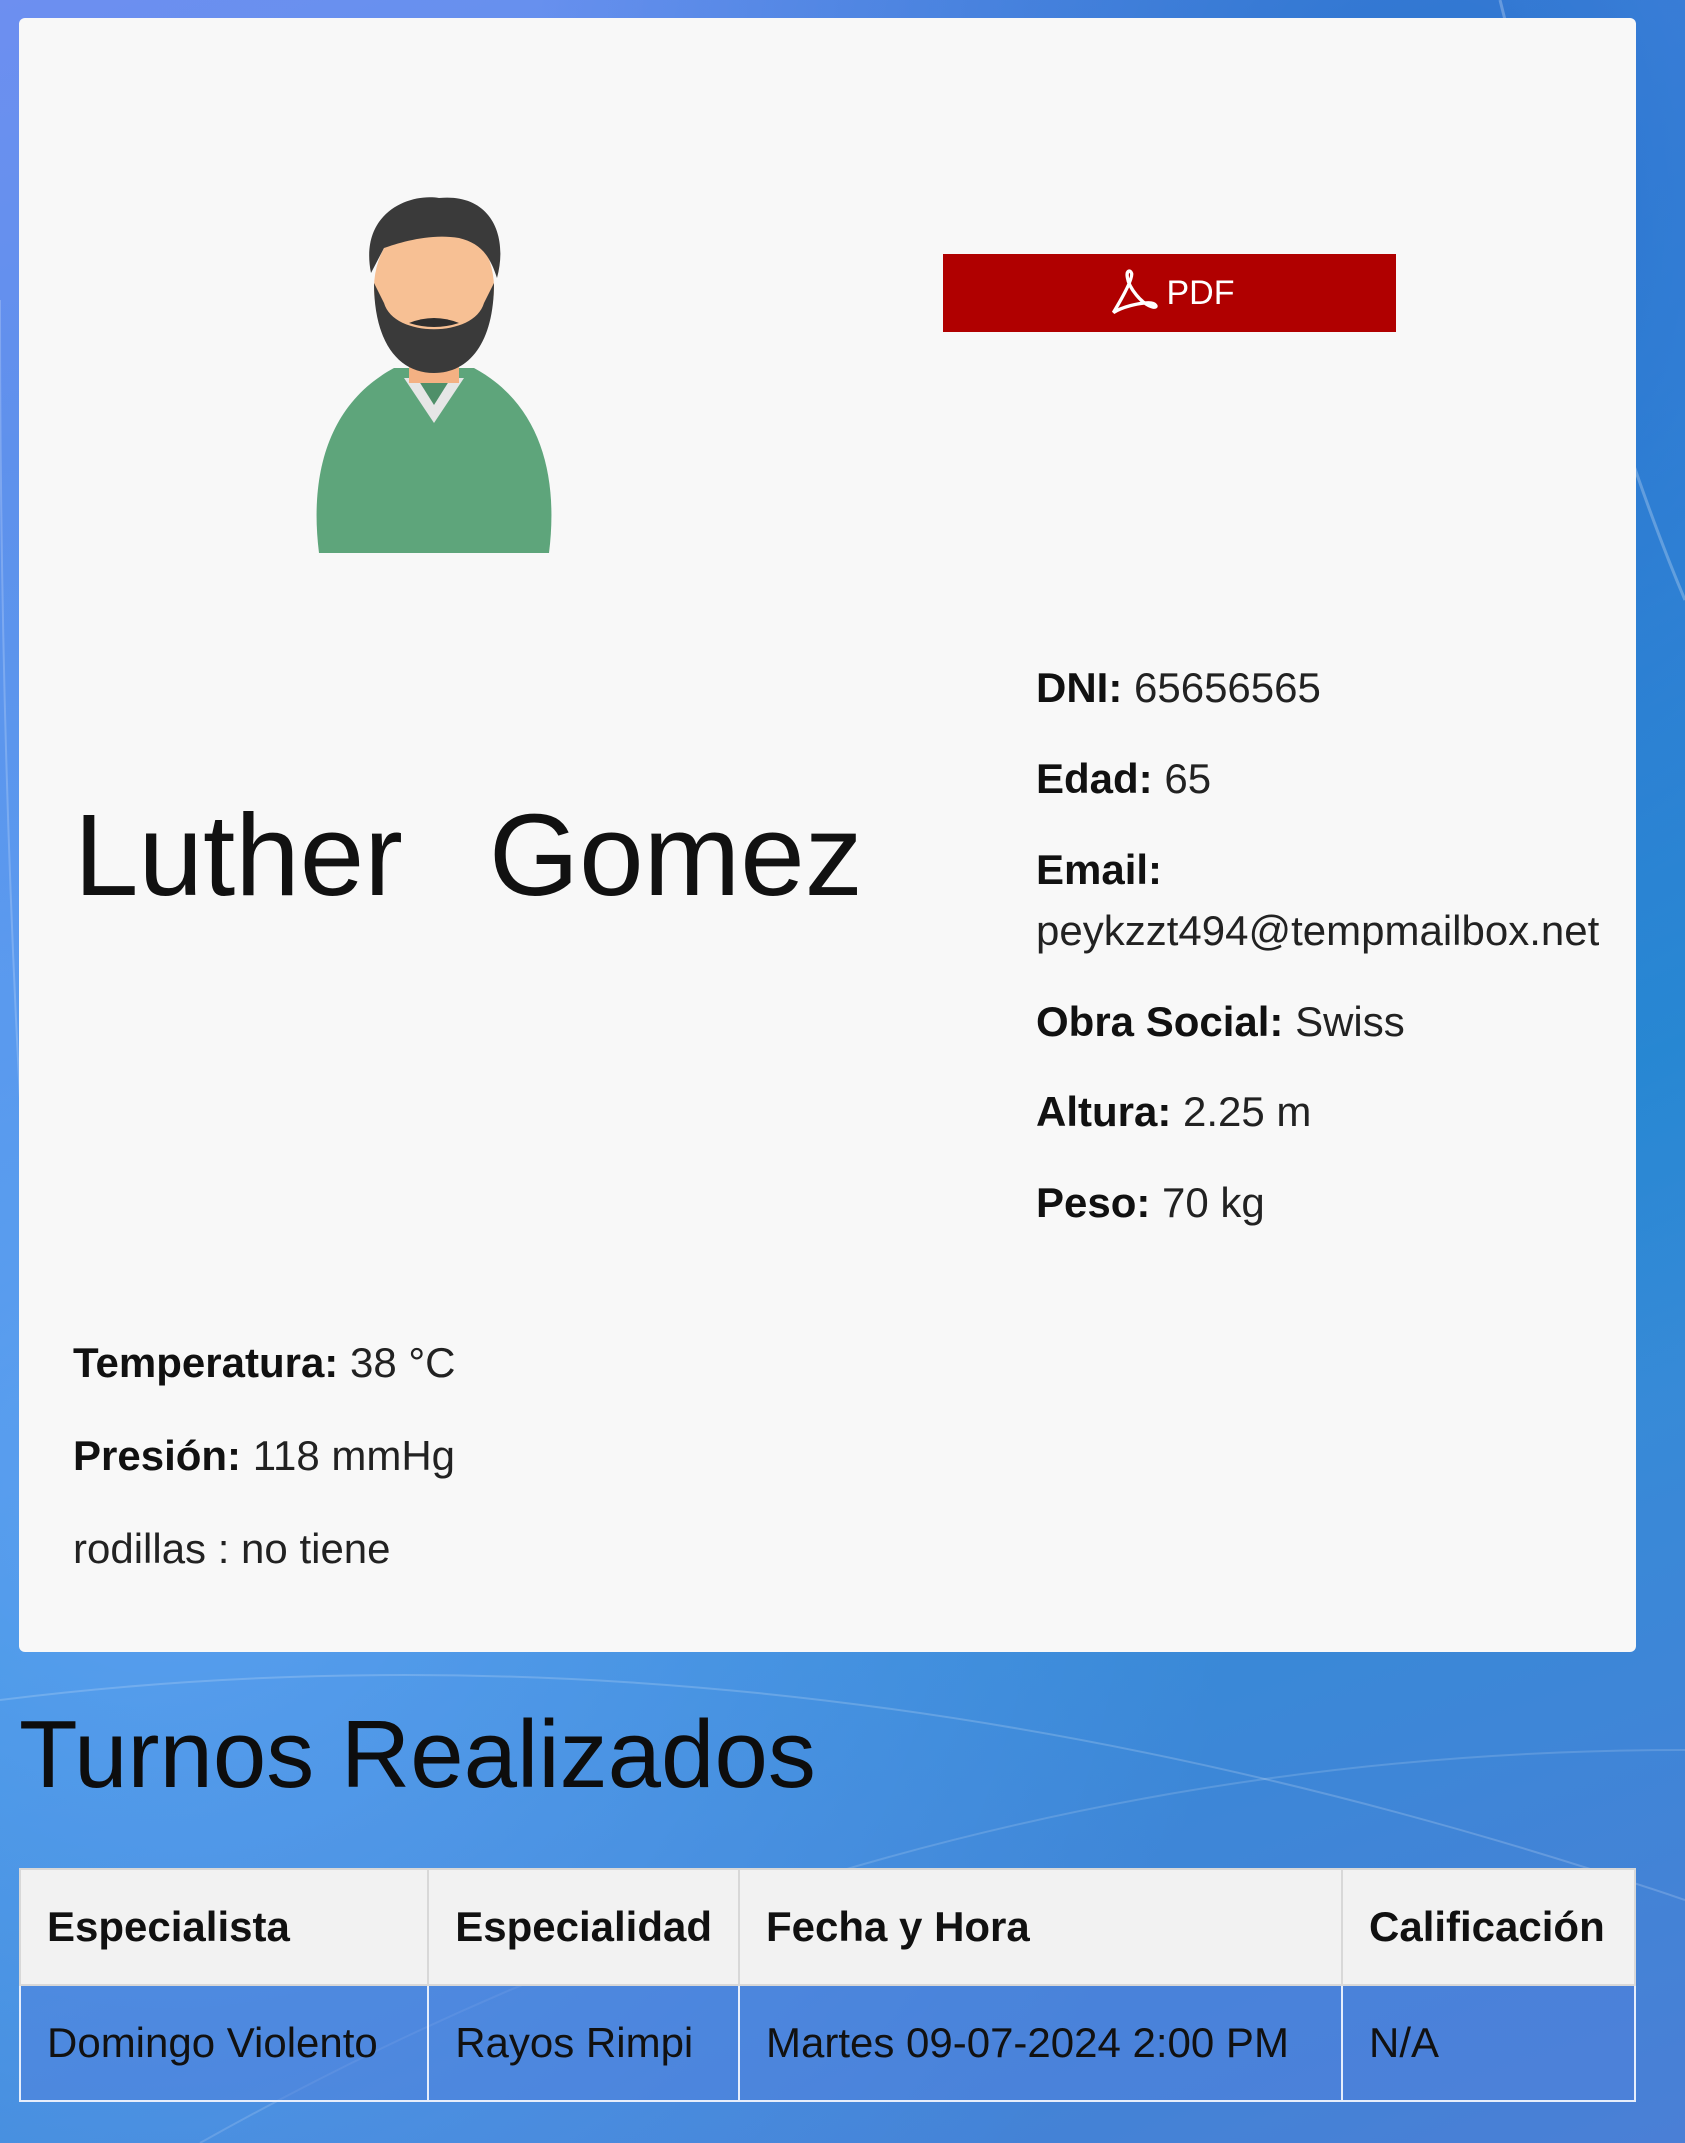 The height and width of the screenshot is (2143, 1685). What do you see at coordinates (583, 2043) in the screenshot?
I see `cell-especialidad: Rayos Rimpi` at bounding box center [583, 2043].